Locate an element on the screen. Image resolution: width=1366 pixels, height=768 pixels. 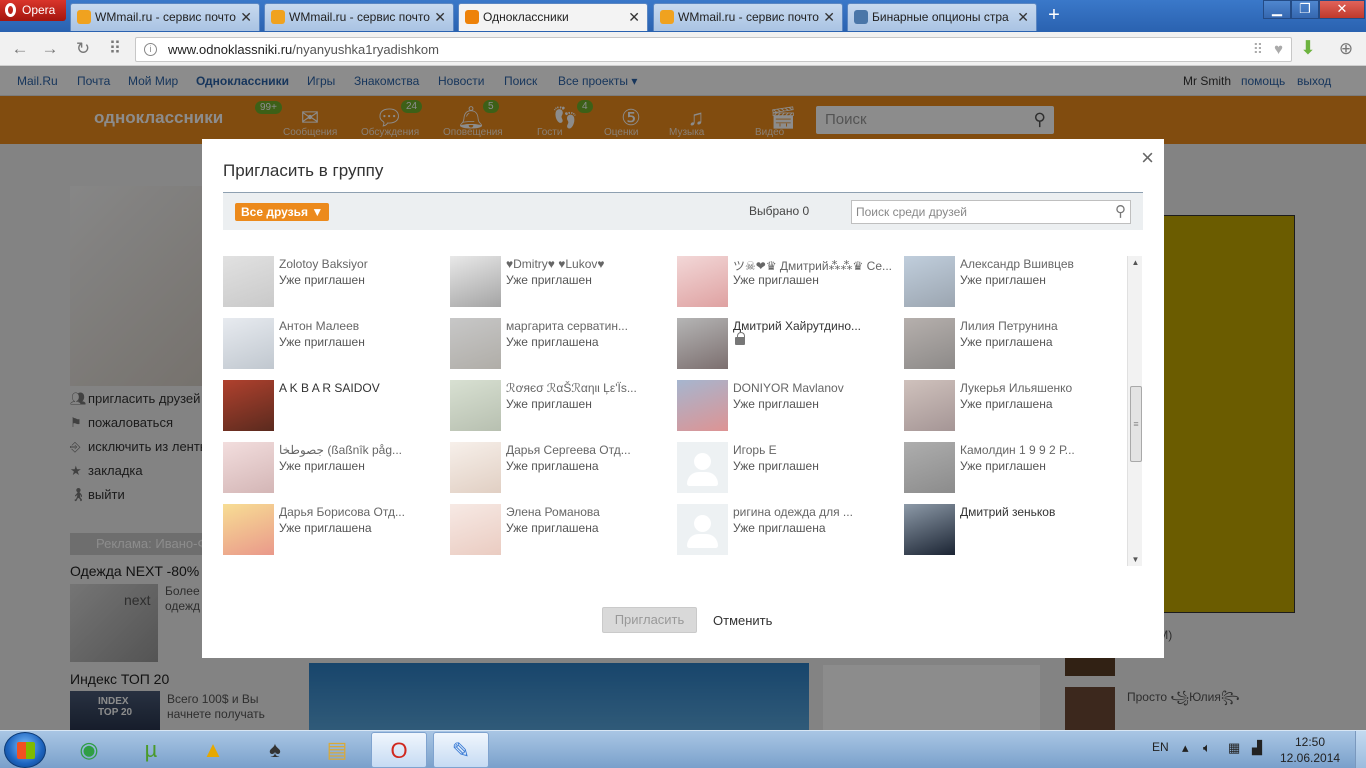
scroll-up-arrow-icon: ▲ is located at coordinates (1135, 262).